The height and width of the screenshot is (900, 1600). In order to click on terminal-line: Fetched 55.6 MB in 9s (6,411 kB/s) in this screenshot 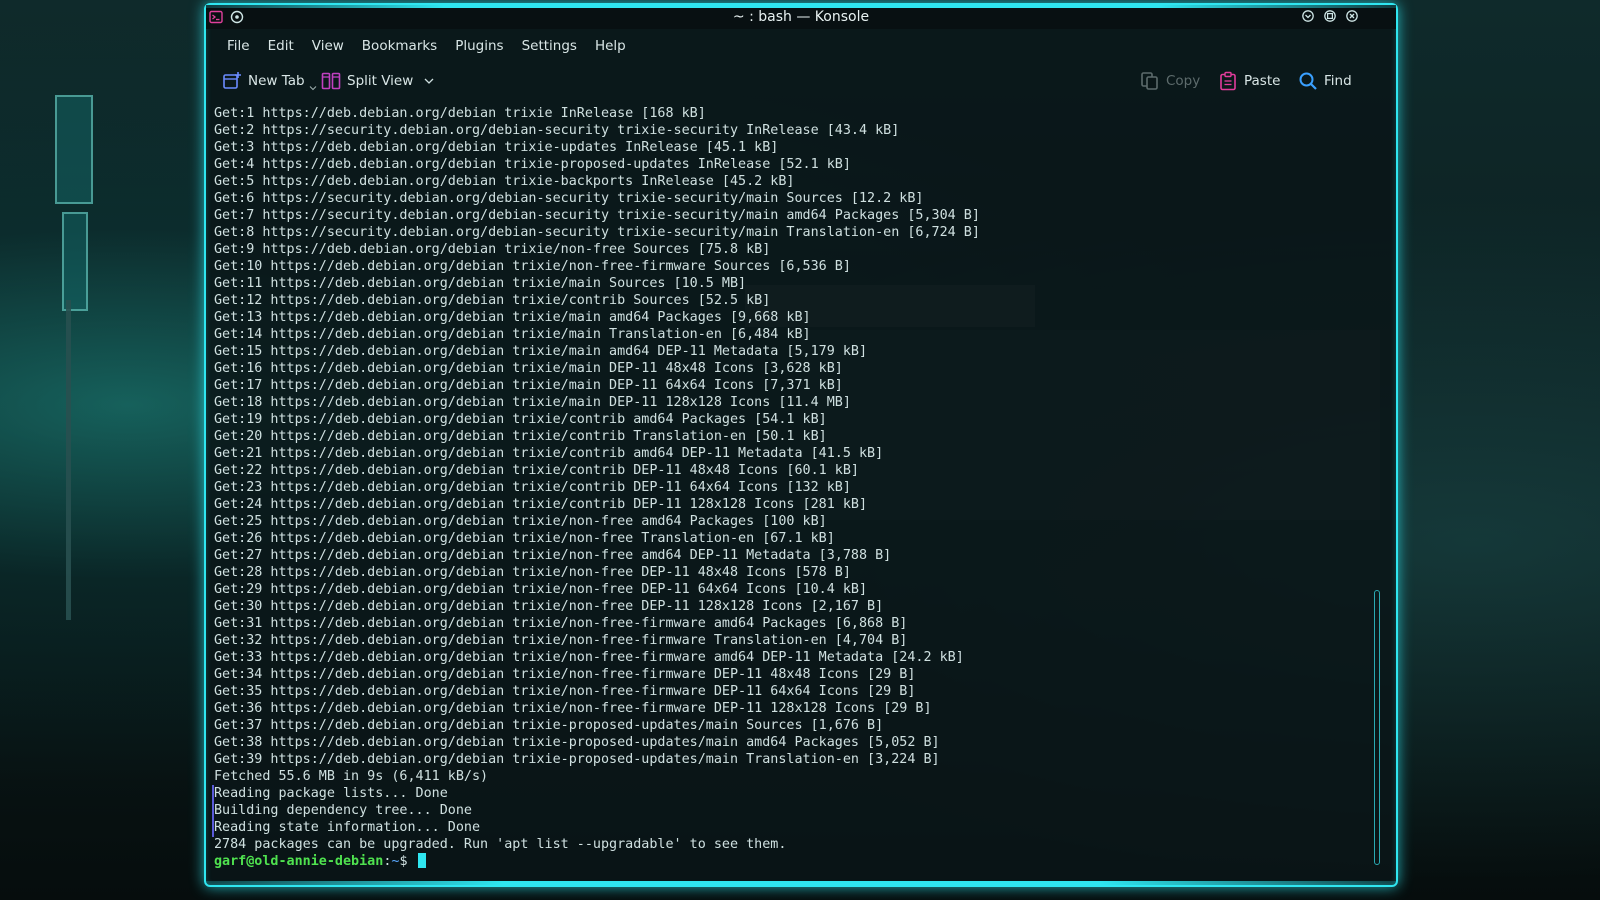, I will do `click(351, 776)`.